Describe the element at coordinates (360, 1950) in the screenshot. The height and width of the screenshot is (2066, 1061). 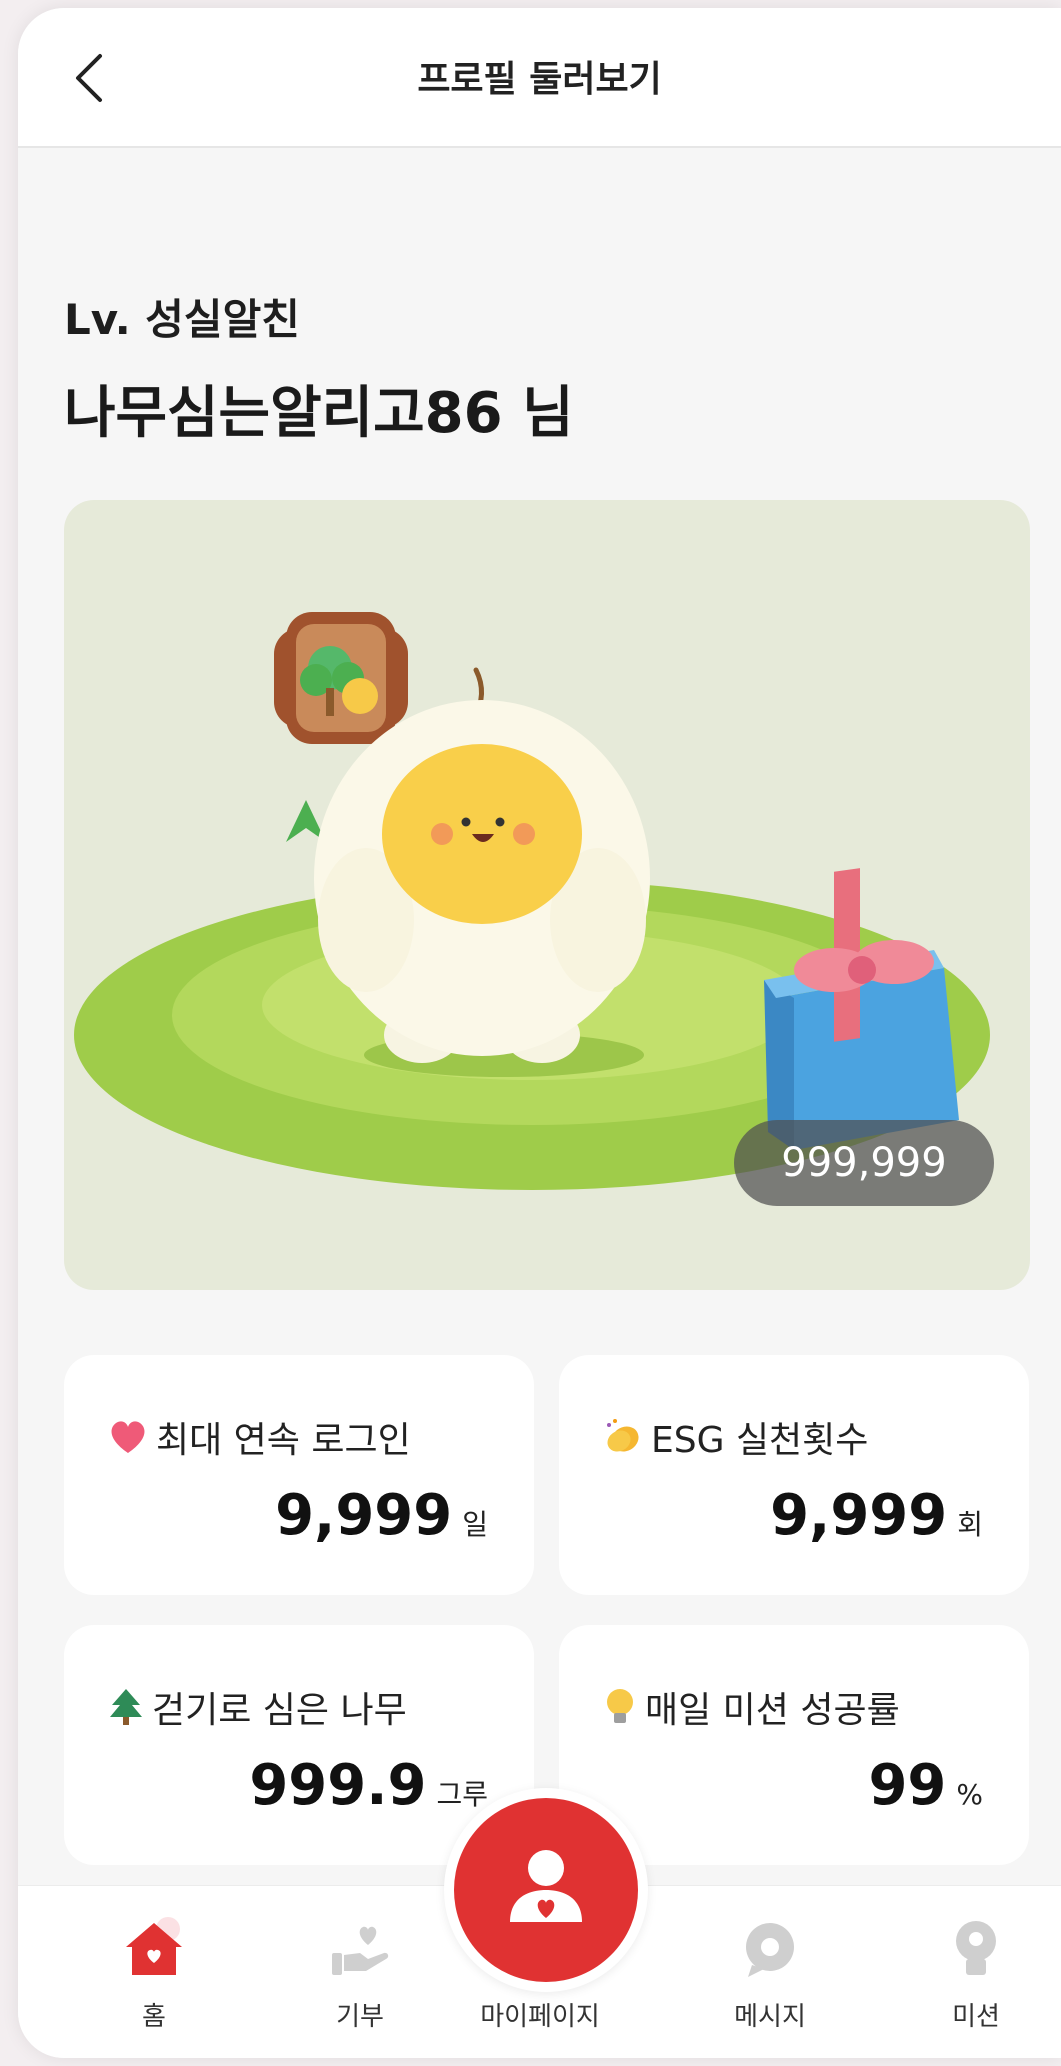
I see `donate-icon` at that location.